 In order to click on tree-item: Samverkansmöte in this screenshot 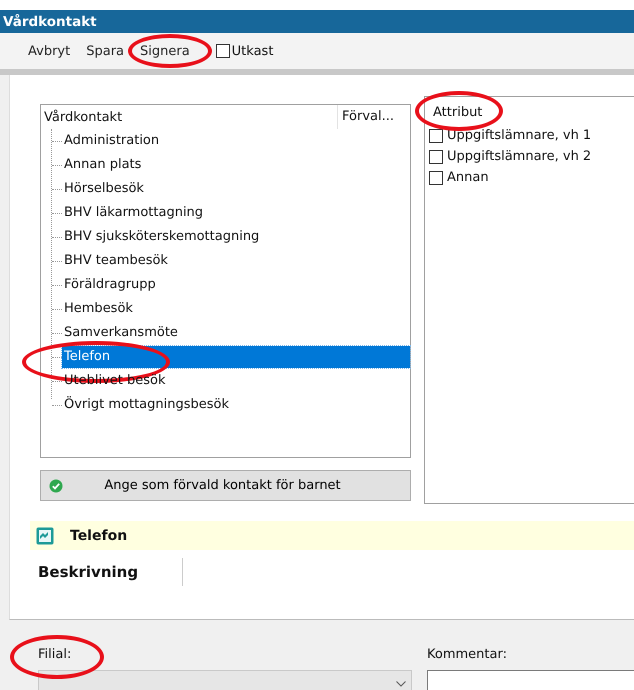, I will do `click(121, 333)`.